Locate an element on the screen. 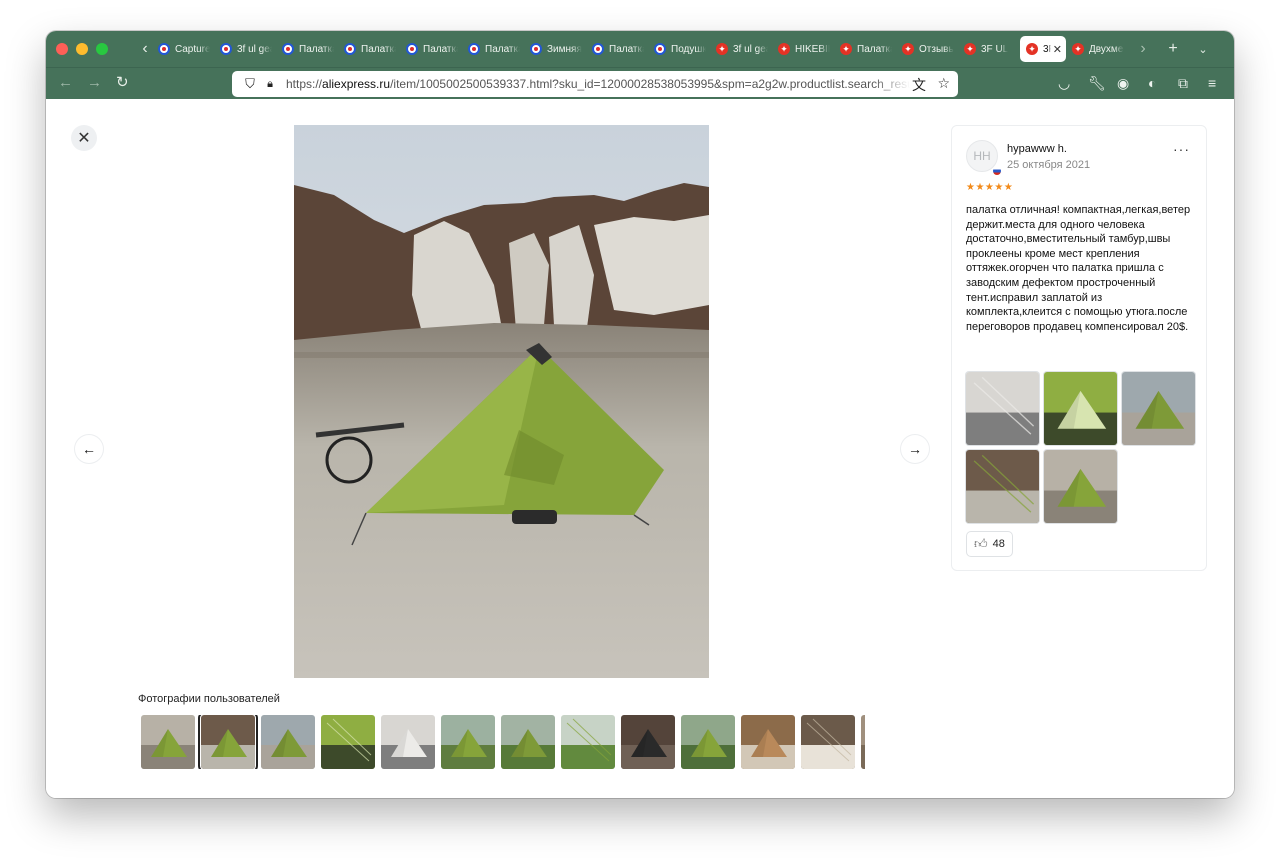  tab-title: Подушка is located at coordinates (688, 49).